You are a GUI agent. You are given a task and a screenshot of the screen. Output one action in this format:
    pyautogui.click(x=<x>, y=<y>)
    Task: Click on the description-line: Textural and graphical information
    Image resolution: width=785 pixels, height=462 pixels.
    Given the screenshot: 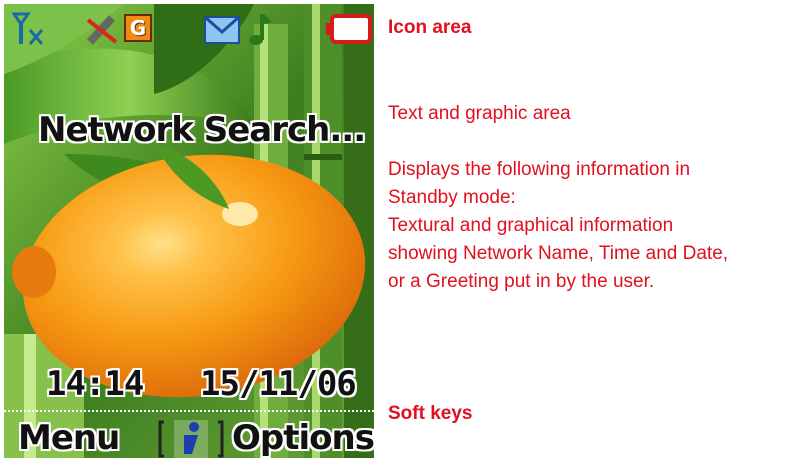 What is the action you would take?
    pyautogui.click(x=531, y=225)
    